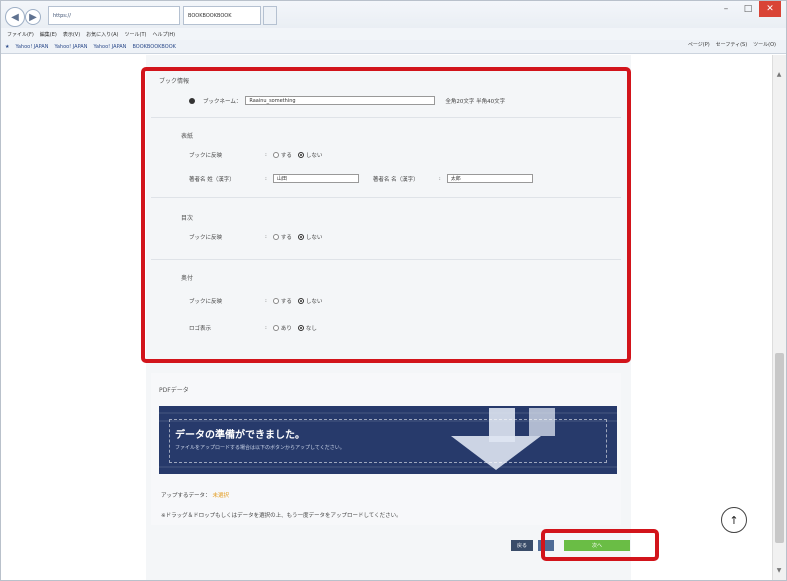  Describe the element at coordinates (600, 545) in the screenshot. I see `button-highlight-frame` at that location.